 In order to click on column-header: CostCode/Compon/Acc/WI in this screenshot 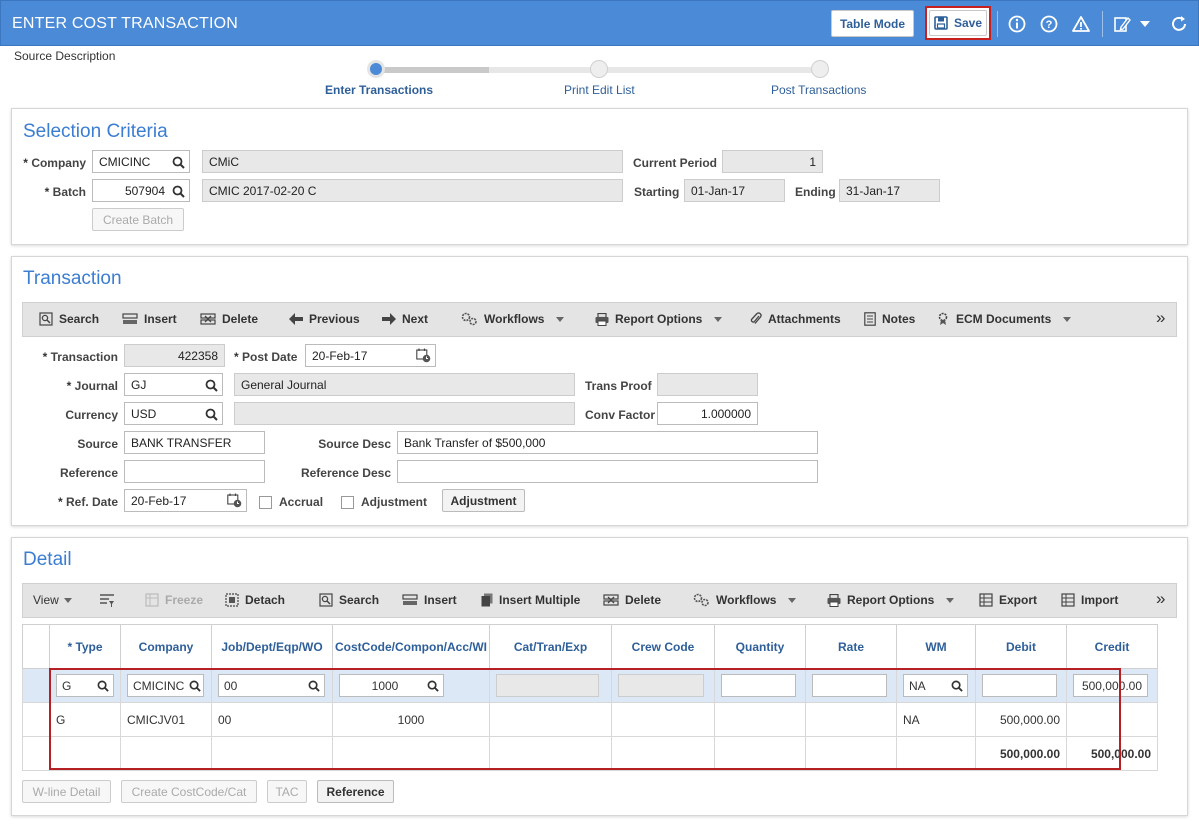, I will do `click(411, 646)`.